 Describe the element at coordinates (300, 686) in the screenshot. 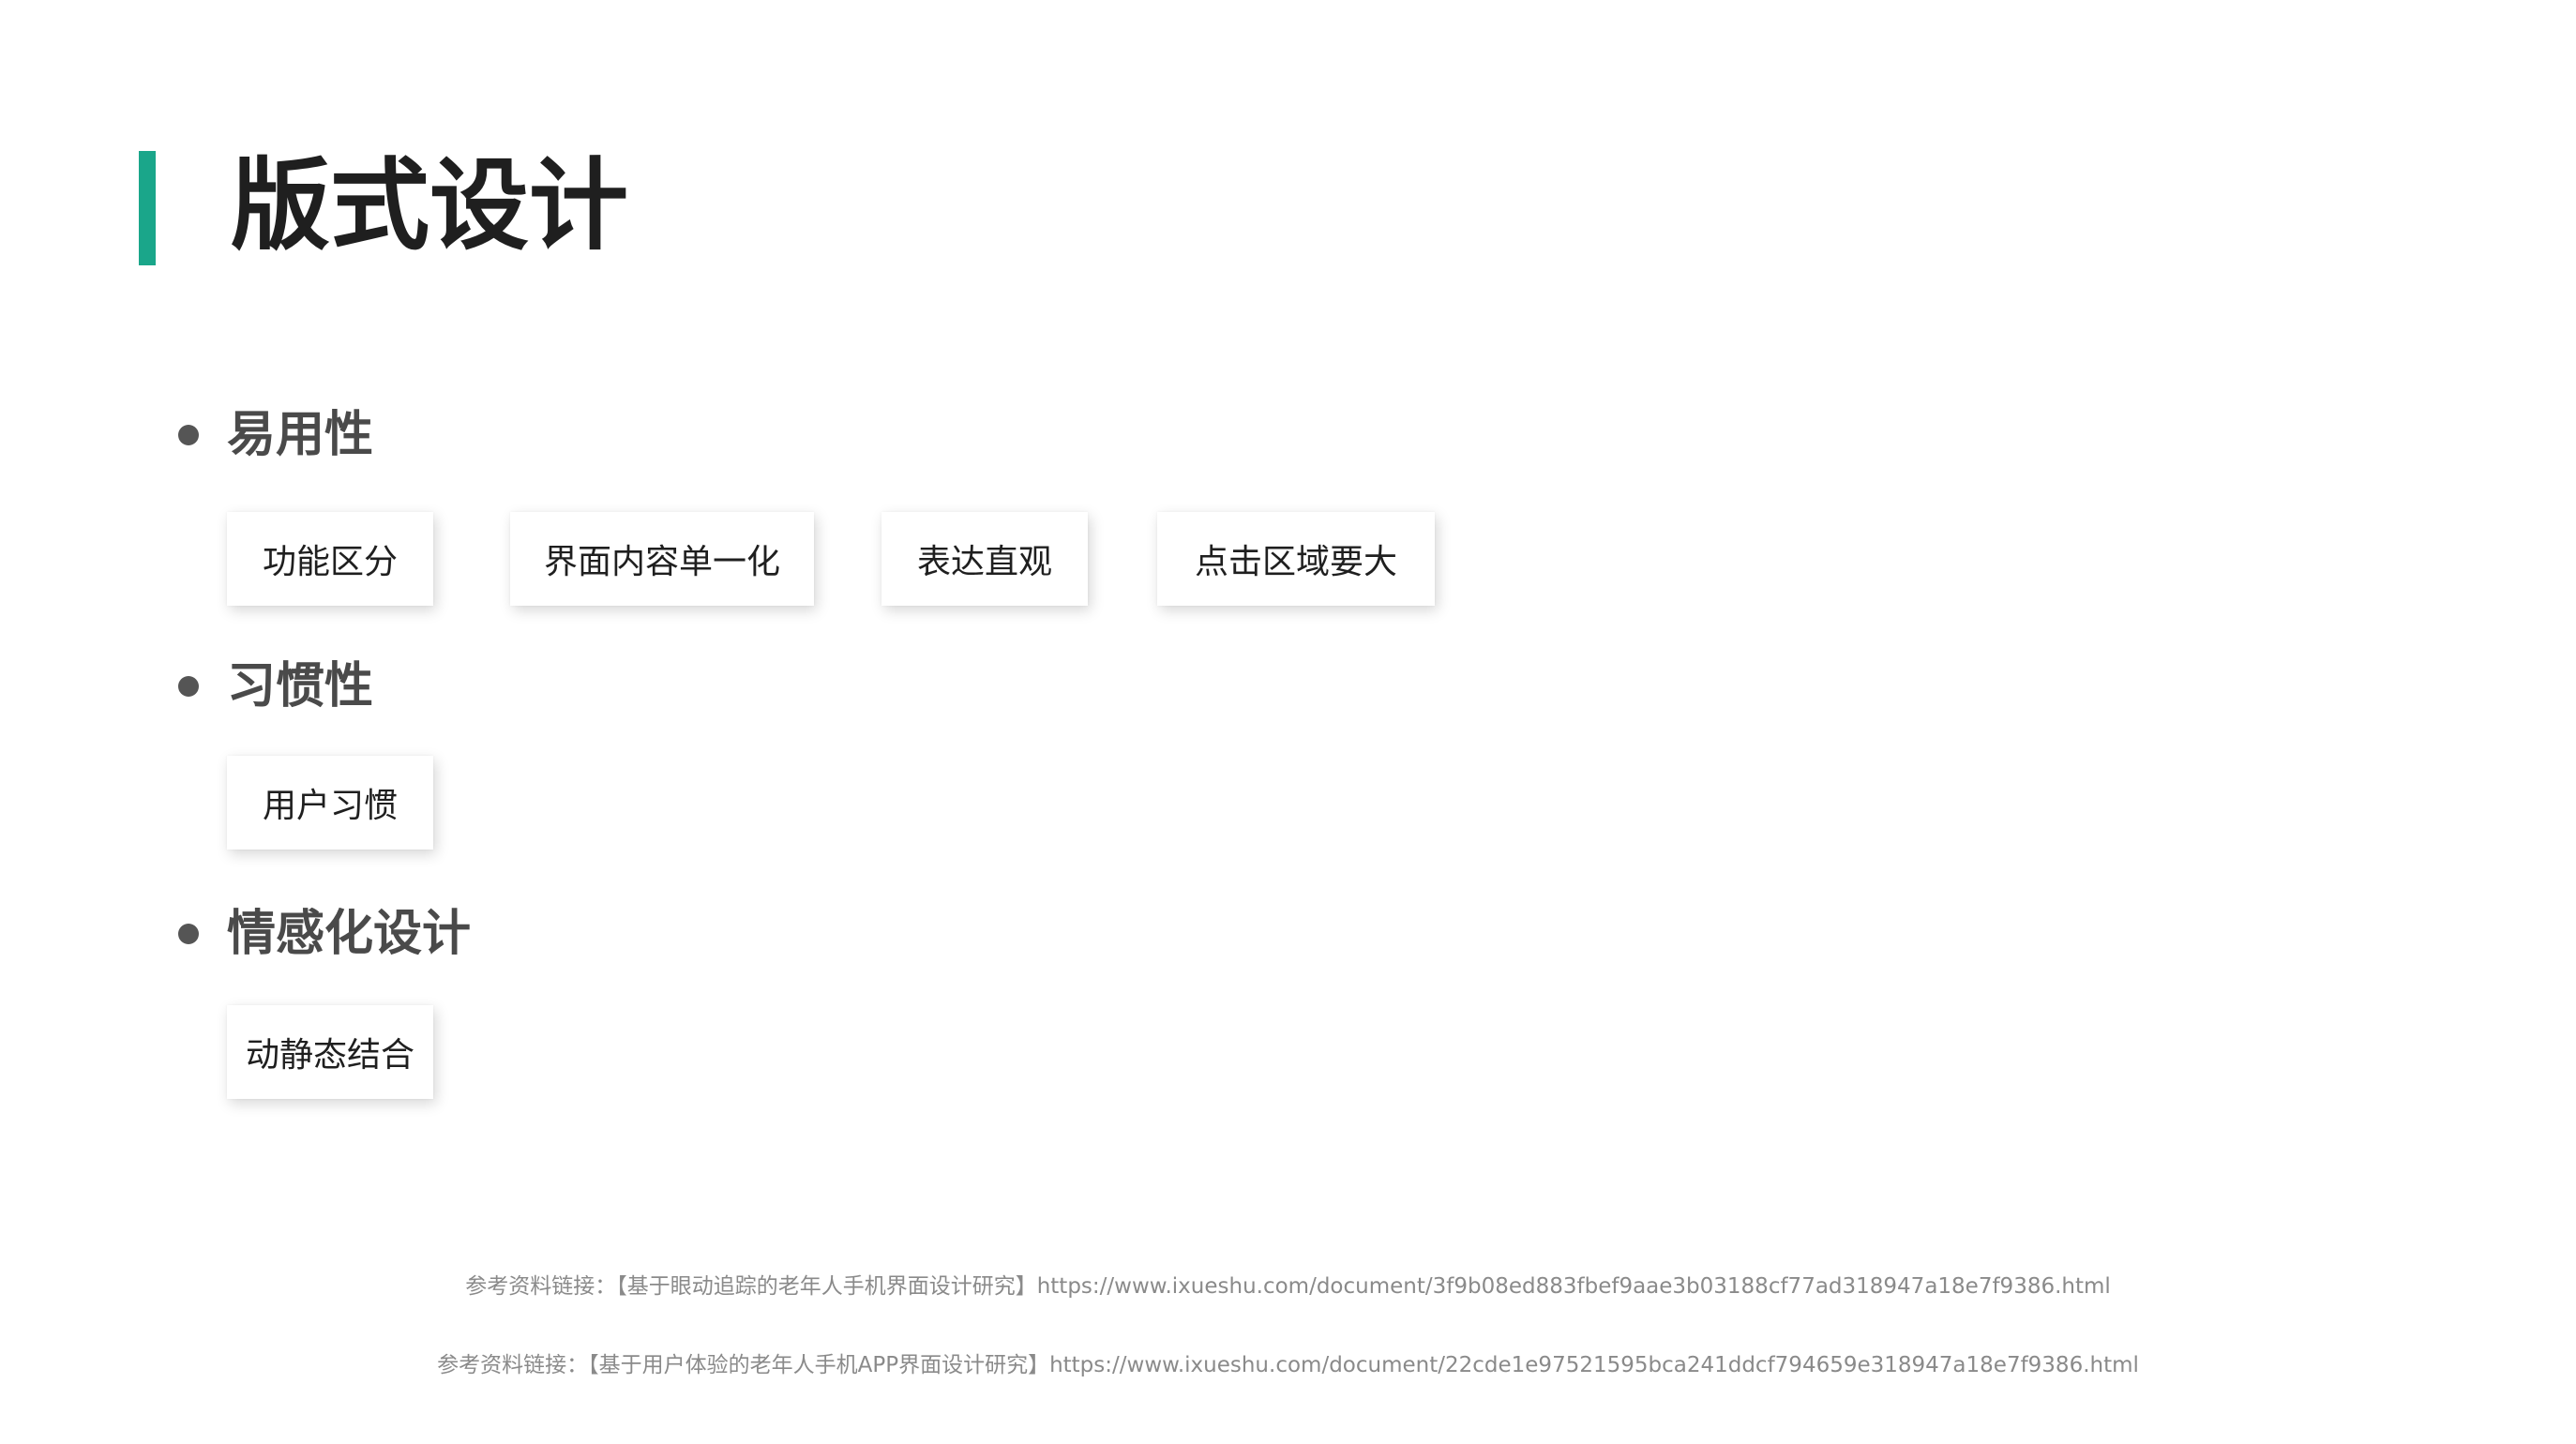

I see `section-heading-label: 习惯性` at that location.